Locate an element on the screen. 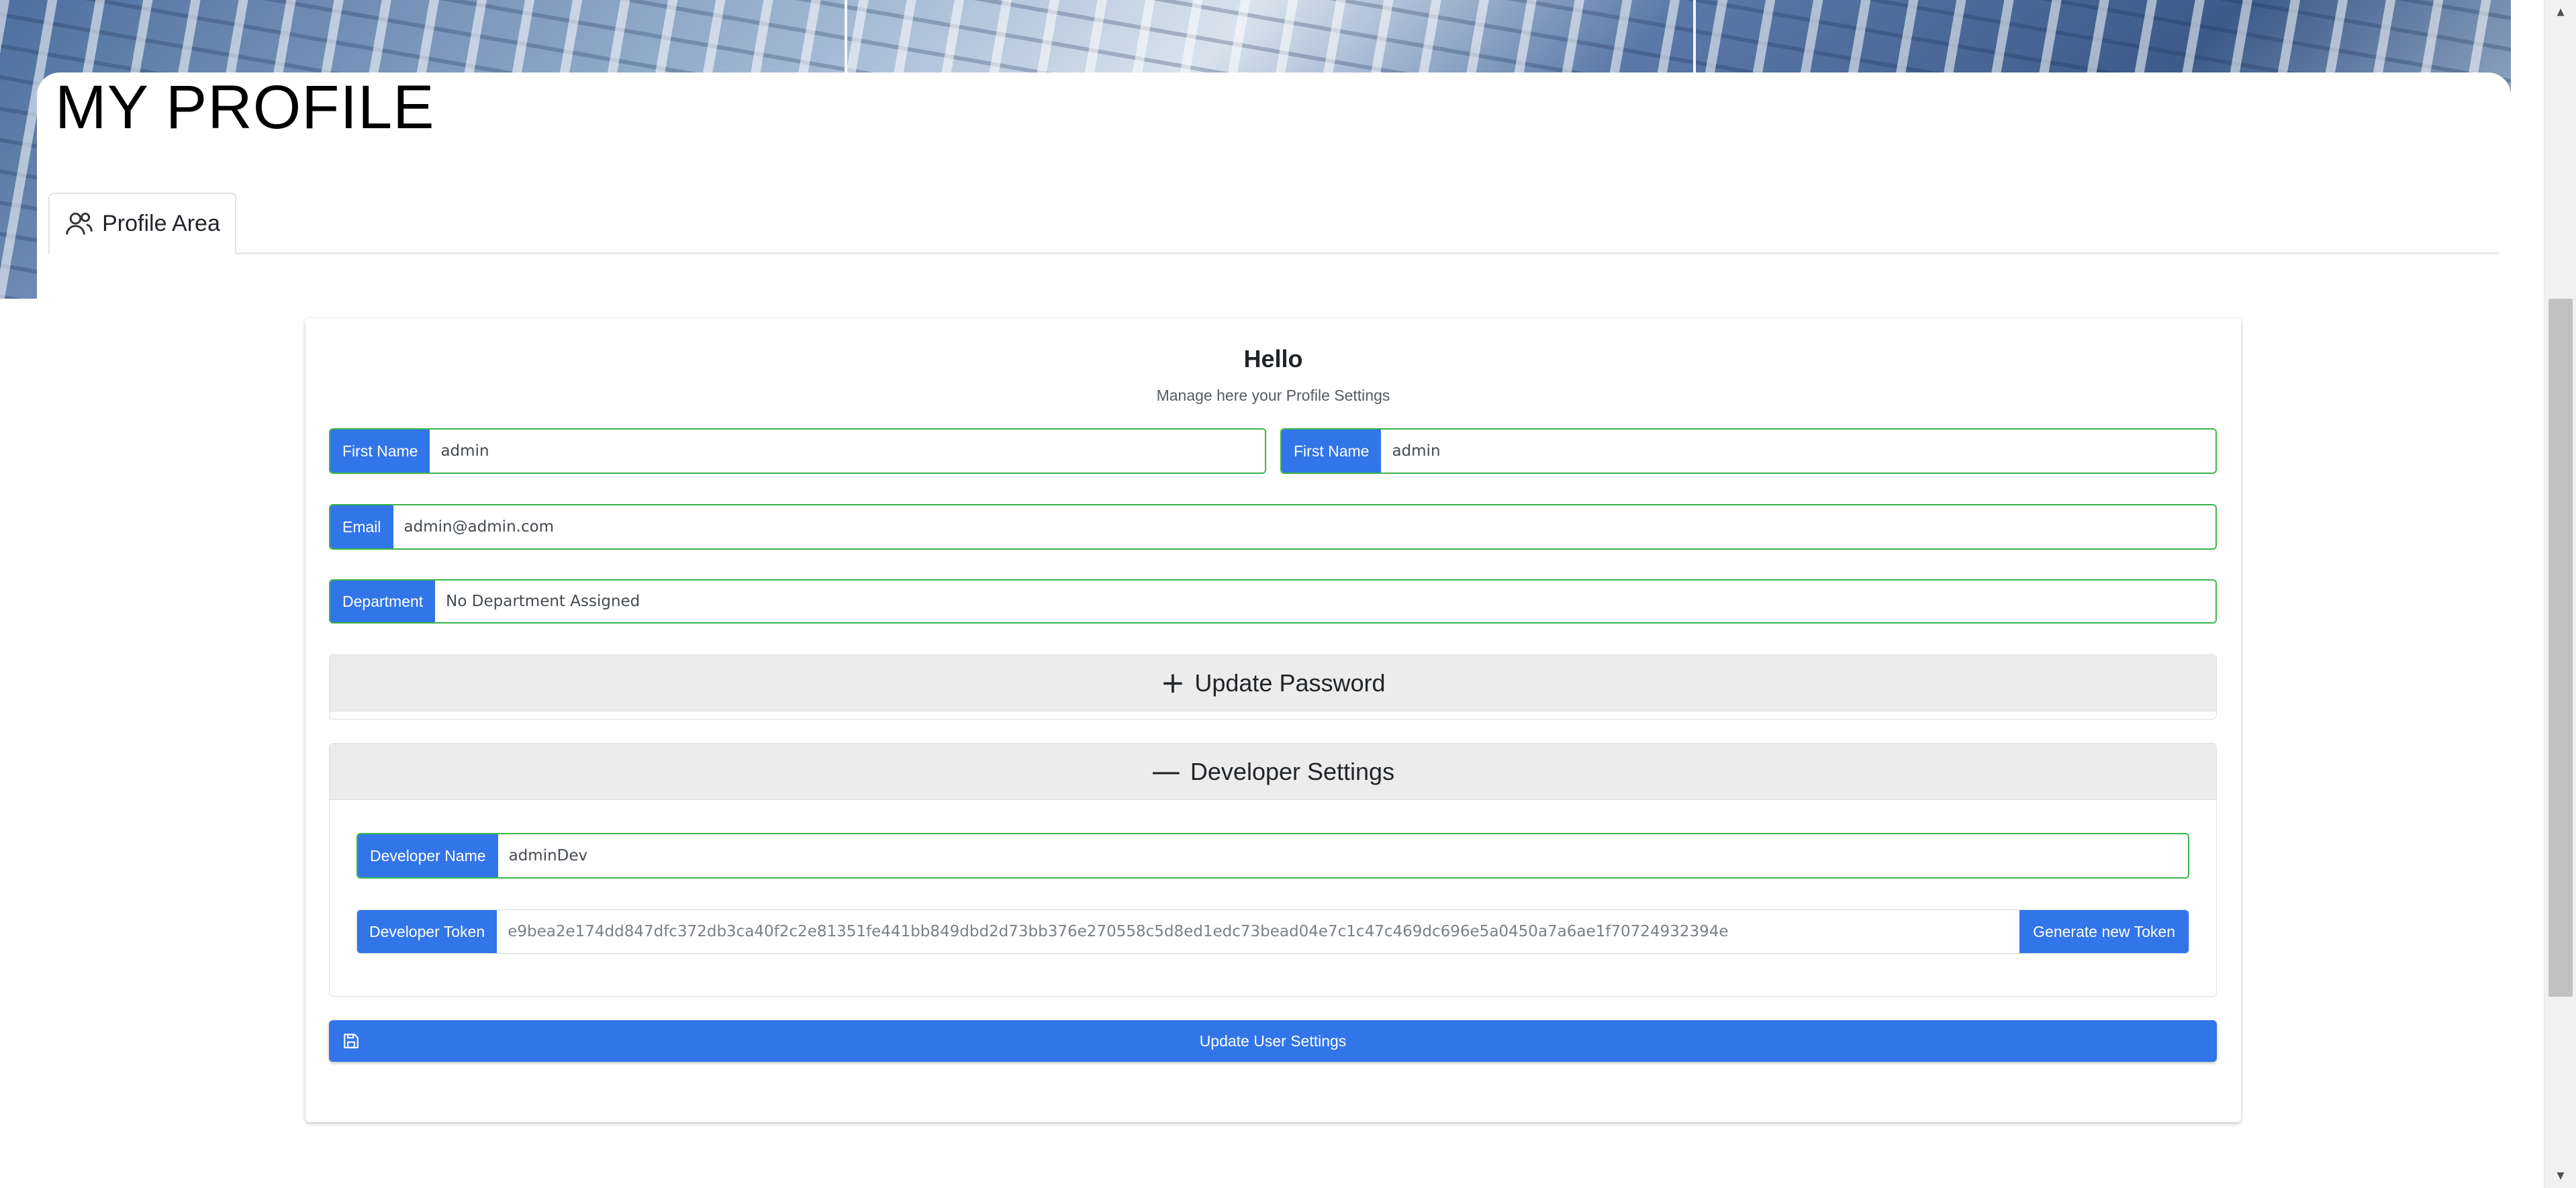 This screenshot has height=1188, width=2576. developer-token-group: Developer Token Generate new Token is located at coordinates (1272, 931).